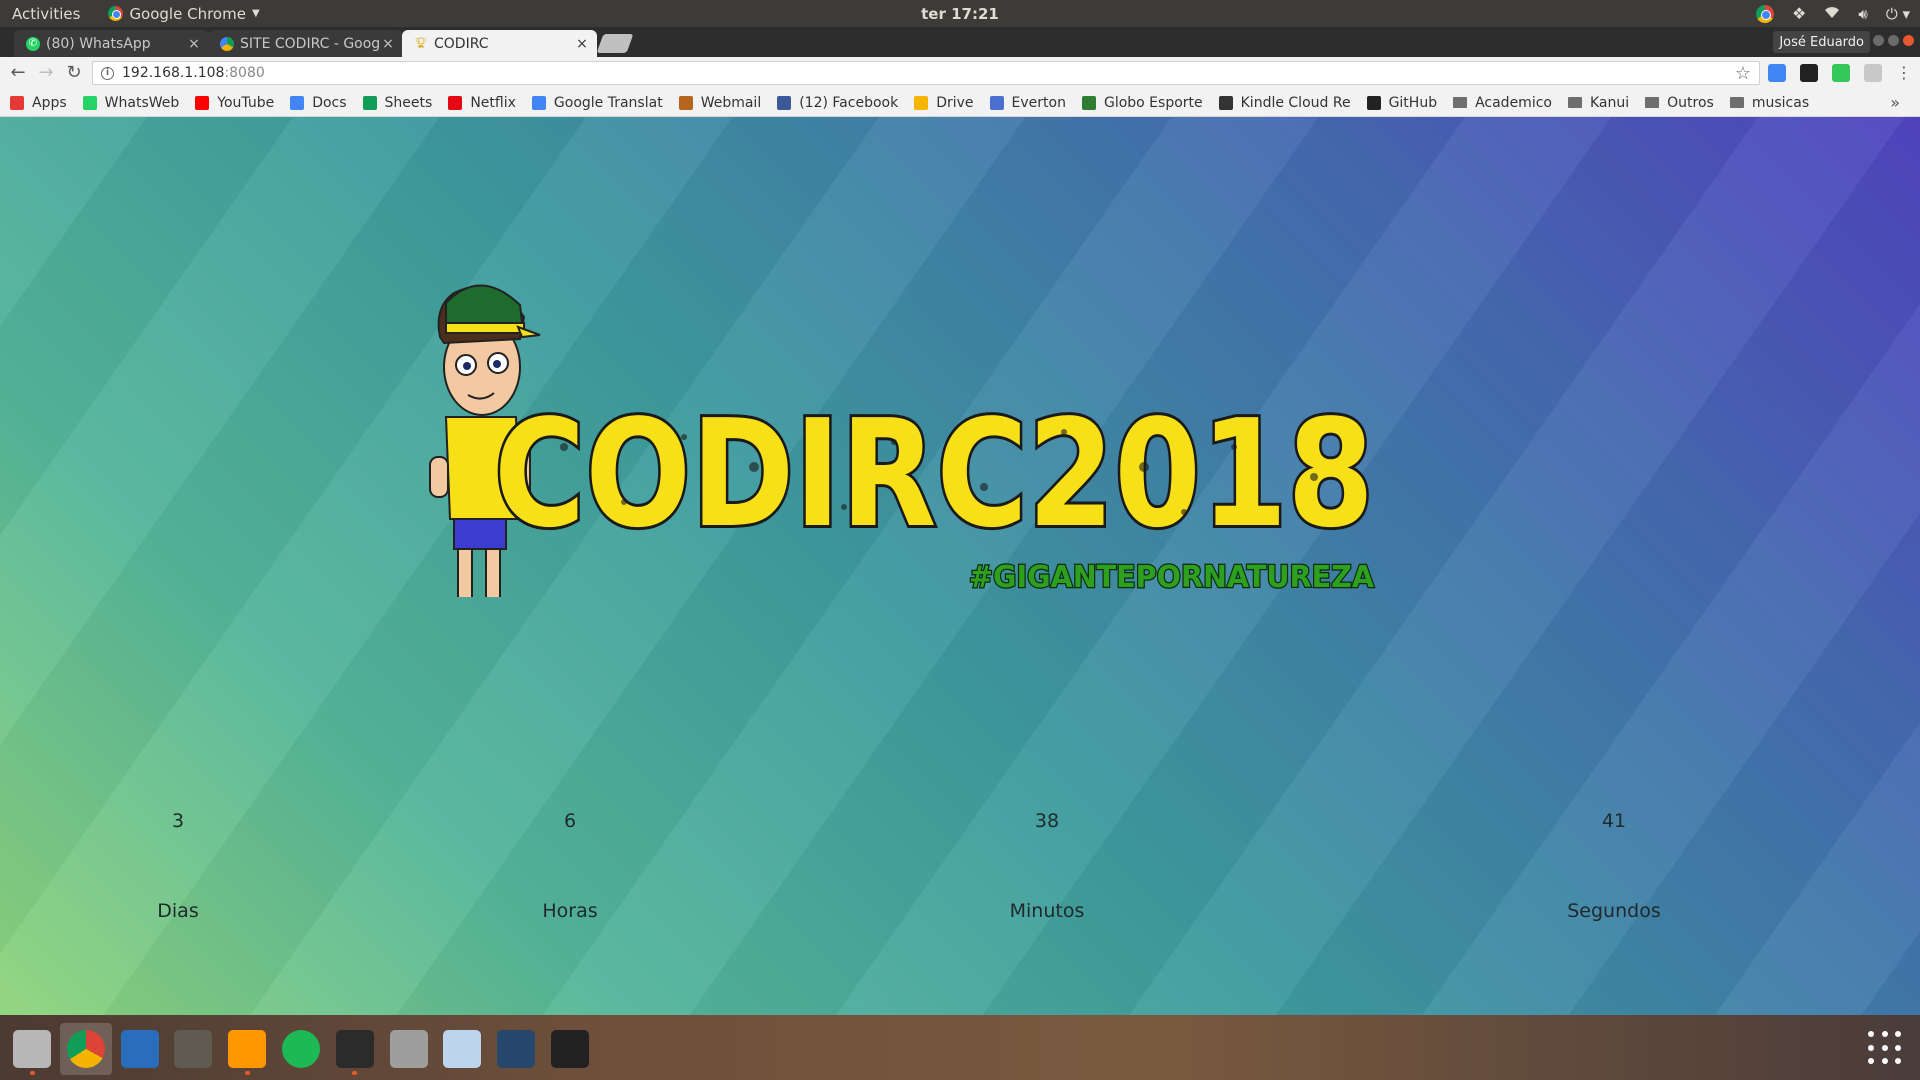 Image resolution: width=1920 pixels, height=1080 pixels. What do you see at coordinates (455, 102) in the screenshot?
I see `netflix-icon` at bounding box center [455, 102].